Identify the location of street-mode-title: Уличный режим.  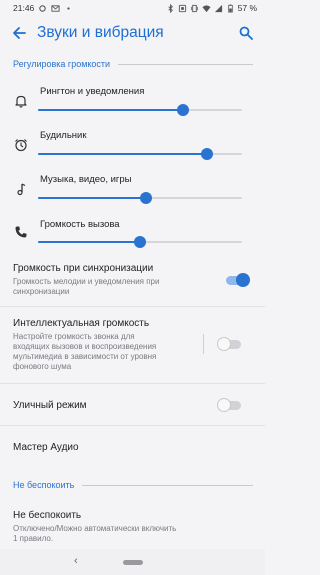
(50, 405).